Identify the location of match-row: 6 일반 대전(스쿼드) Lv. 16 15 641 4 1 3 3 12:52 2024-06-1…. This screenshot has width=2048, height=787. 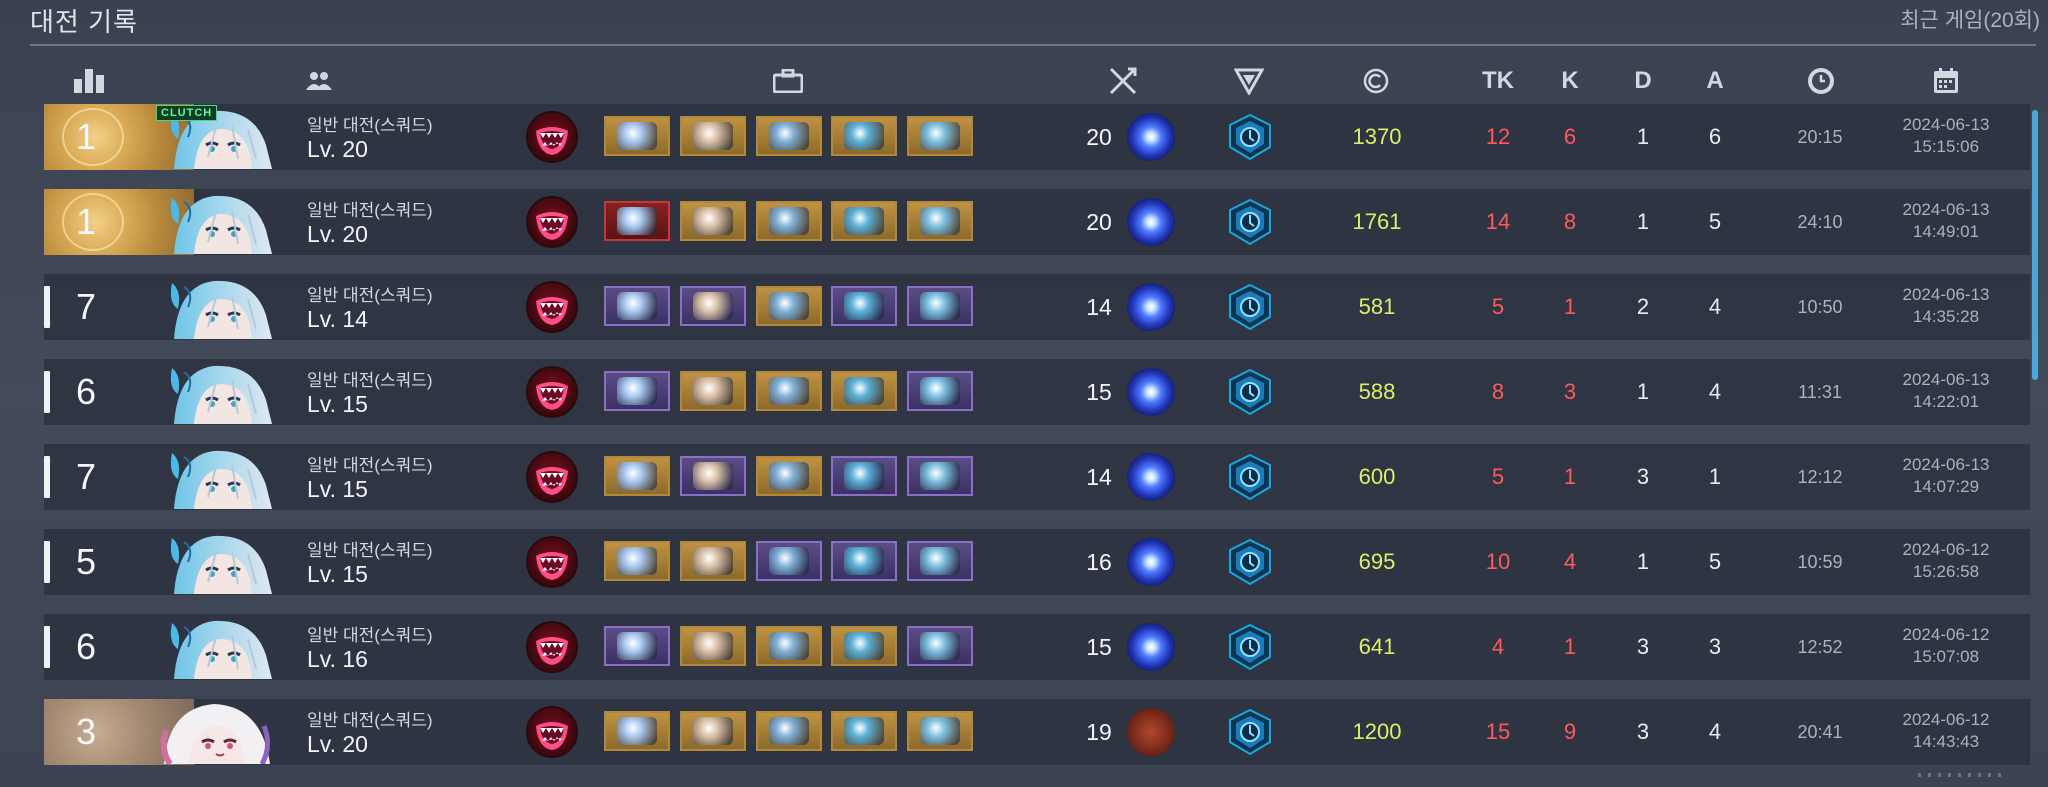
(1037, 647).